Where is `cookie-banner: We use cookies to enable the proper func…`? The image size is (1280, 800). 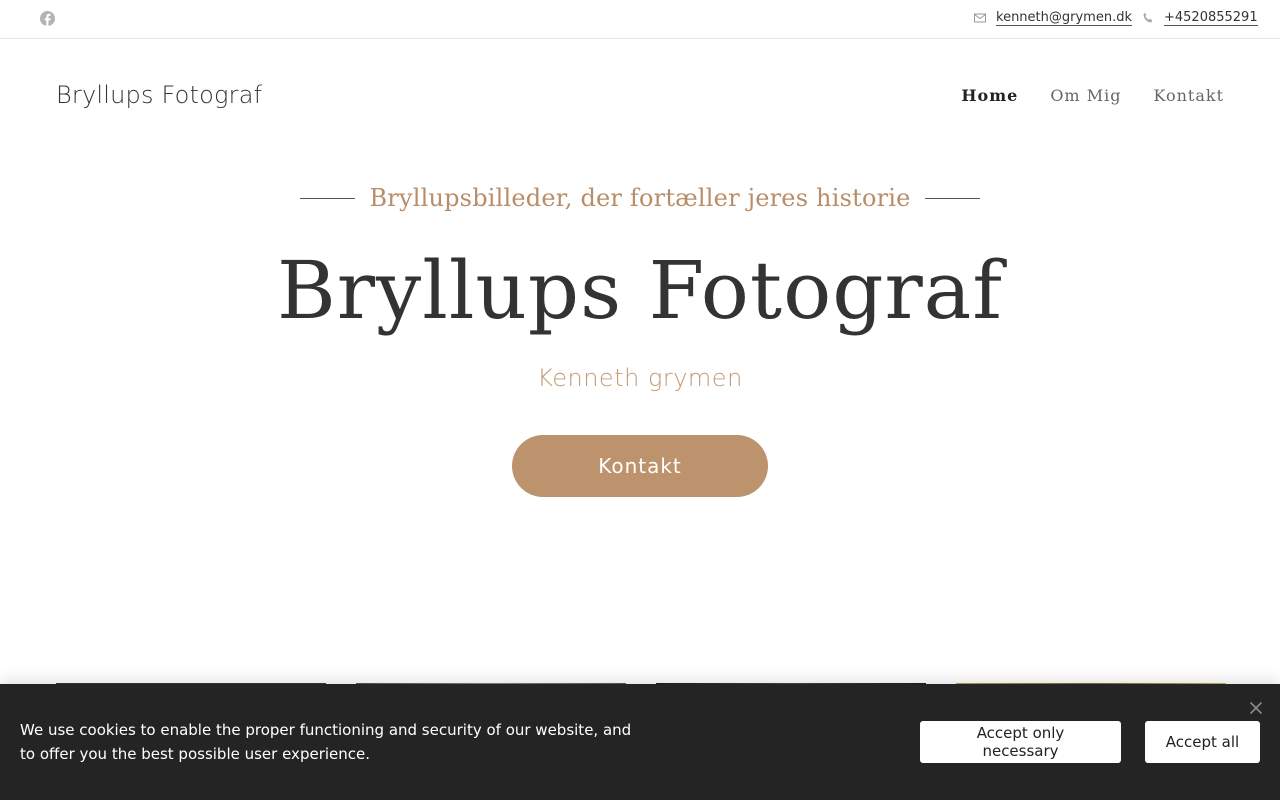 cookie-banner: We use cookies to enable the proper func… is located at coordinates (640, 742).